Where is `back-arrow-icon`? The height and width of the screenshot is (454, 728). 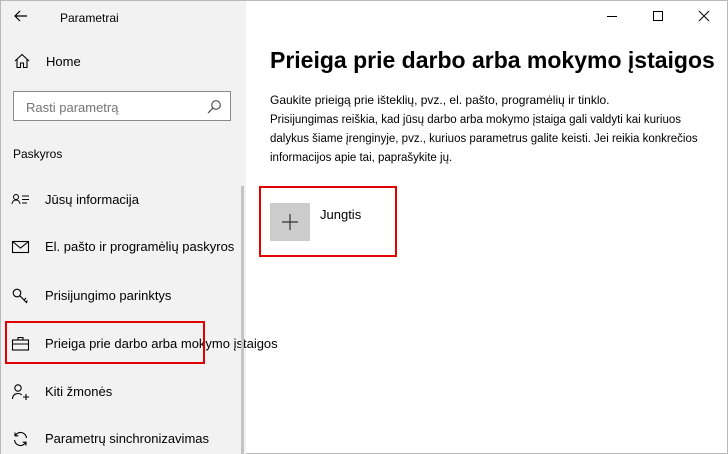 back-arrow-icon is located at coordinates (20, 16).